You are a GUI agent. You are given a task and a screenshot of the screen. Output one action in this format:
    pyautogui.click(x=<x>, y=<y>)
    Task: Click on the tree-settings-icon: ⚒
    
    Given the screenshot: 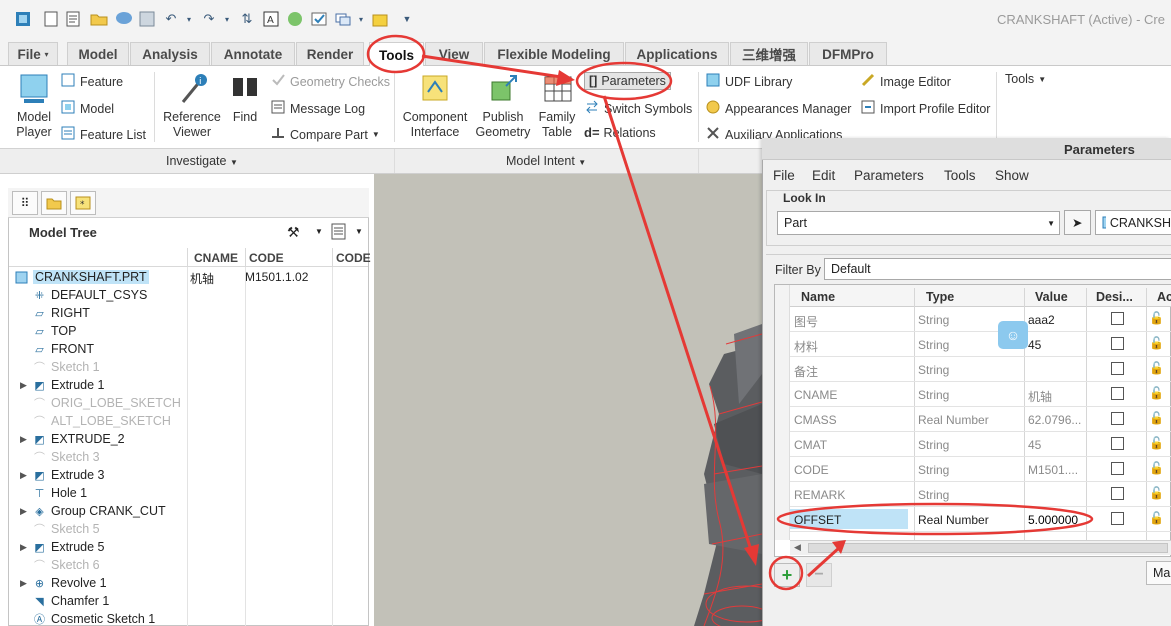 What is the action you would take?
    pyautogui.click(x=293, y=232)
    